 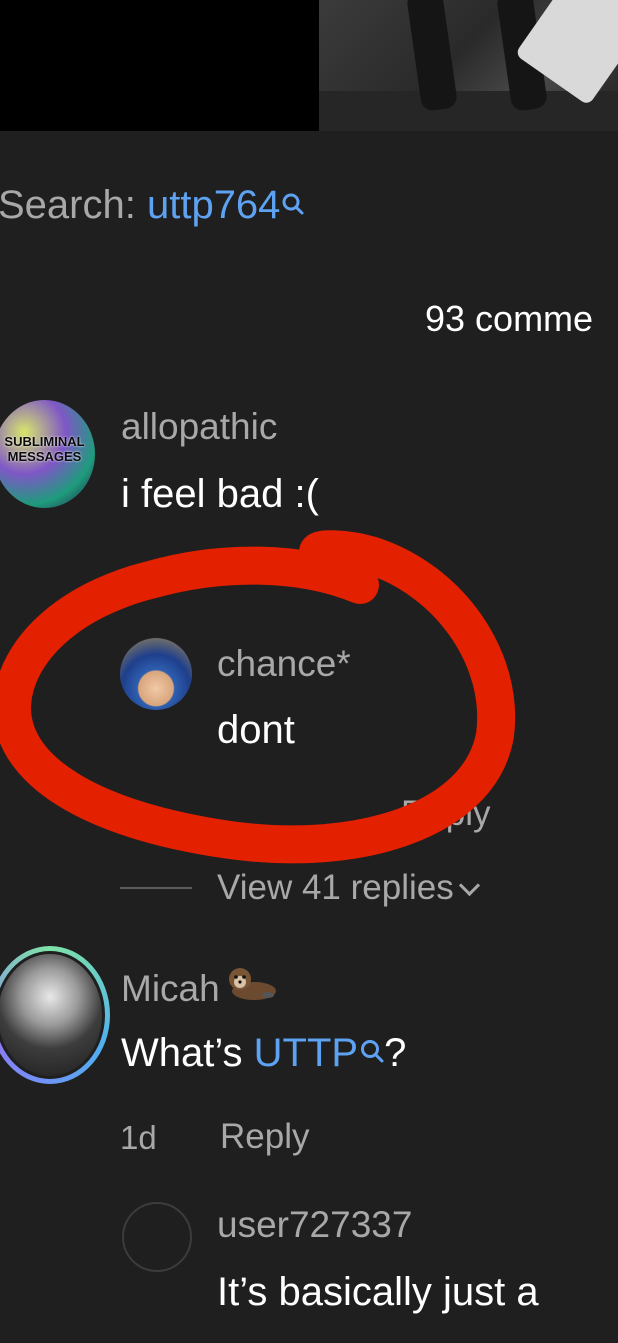 I want to click on search-suggestion: Search: uttp764, so click(x=152, y=205).